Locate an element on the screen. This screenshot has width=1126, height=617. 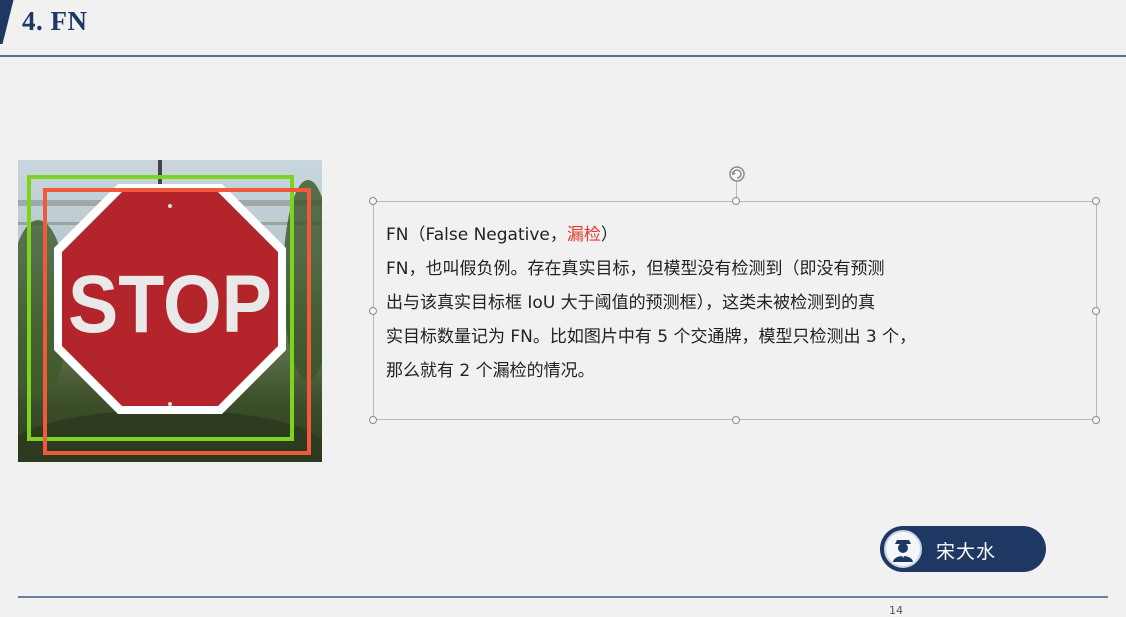
resize-handle-right is located at coordinates (1096, 311).